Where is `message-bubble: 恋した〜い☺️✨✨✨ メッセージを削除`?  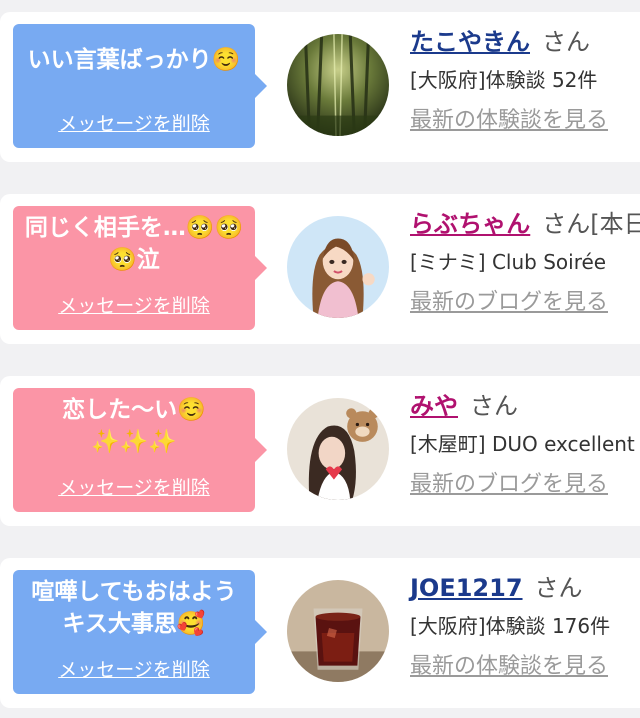
message-bubble: 恋した〜い☺️✨✨✨ メッセージを削除 is located at coordinates (140, 450).